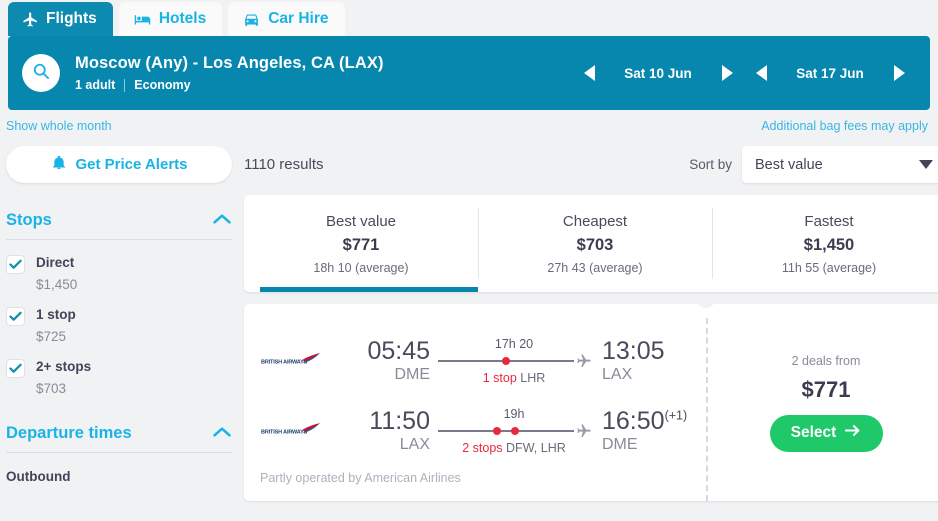 This screenshot has width=938, height=521. I want to click on bag-fees-link: Additional bag fees may apply, so click(844, 126).